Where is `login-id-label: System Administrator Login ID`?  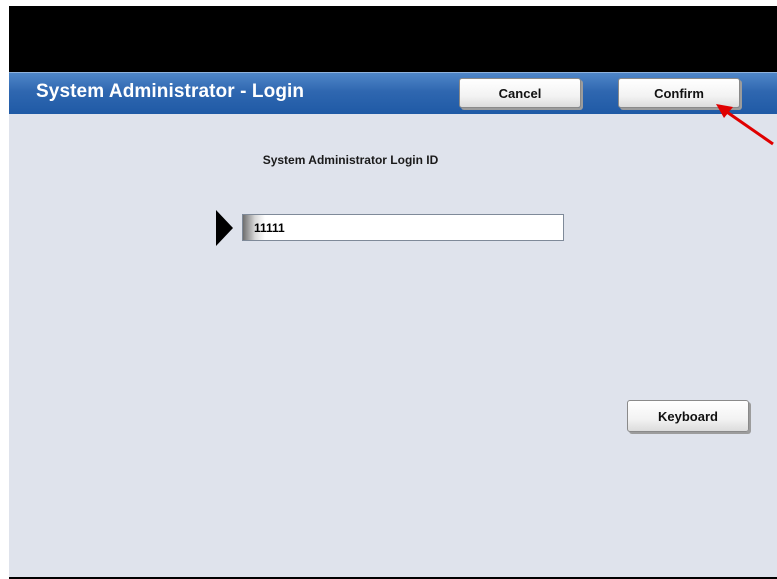
login-id-label: System Administrator Login ID is located at coordinates (350, 160).